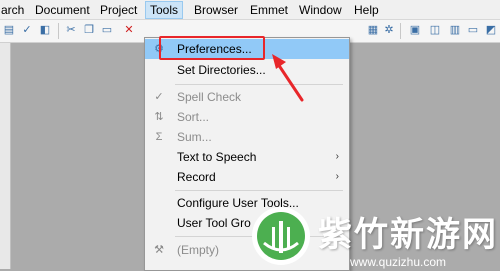 This screenshot has height=271, width=500. What do you see at coordinates (118, 10) in the screenshot?
I see `menu-project: Project` at bounding box center [118, 10].